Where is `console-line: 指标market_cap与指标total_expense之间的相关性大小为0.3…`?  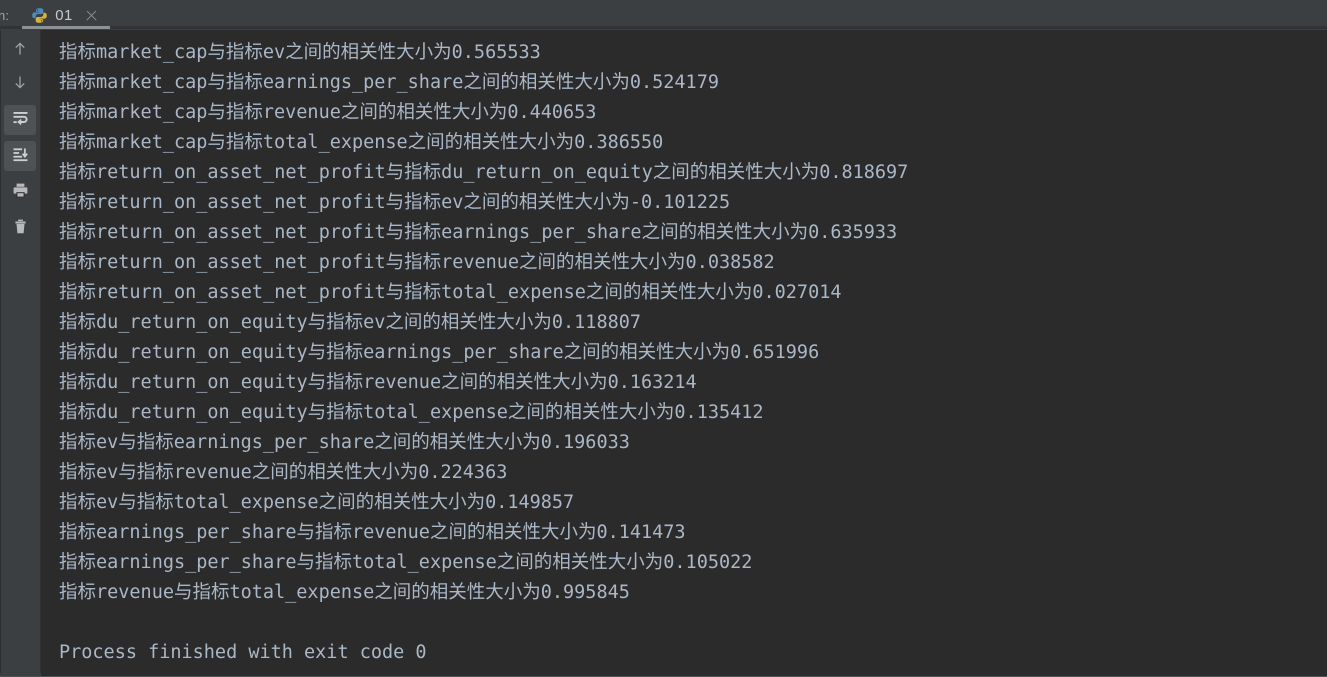 console-line: 指标market_cap与指标total_expense之间的相关性大小为0.3… is located at coordinates (361, 142).